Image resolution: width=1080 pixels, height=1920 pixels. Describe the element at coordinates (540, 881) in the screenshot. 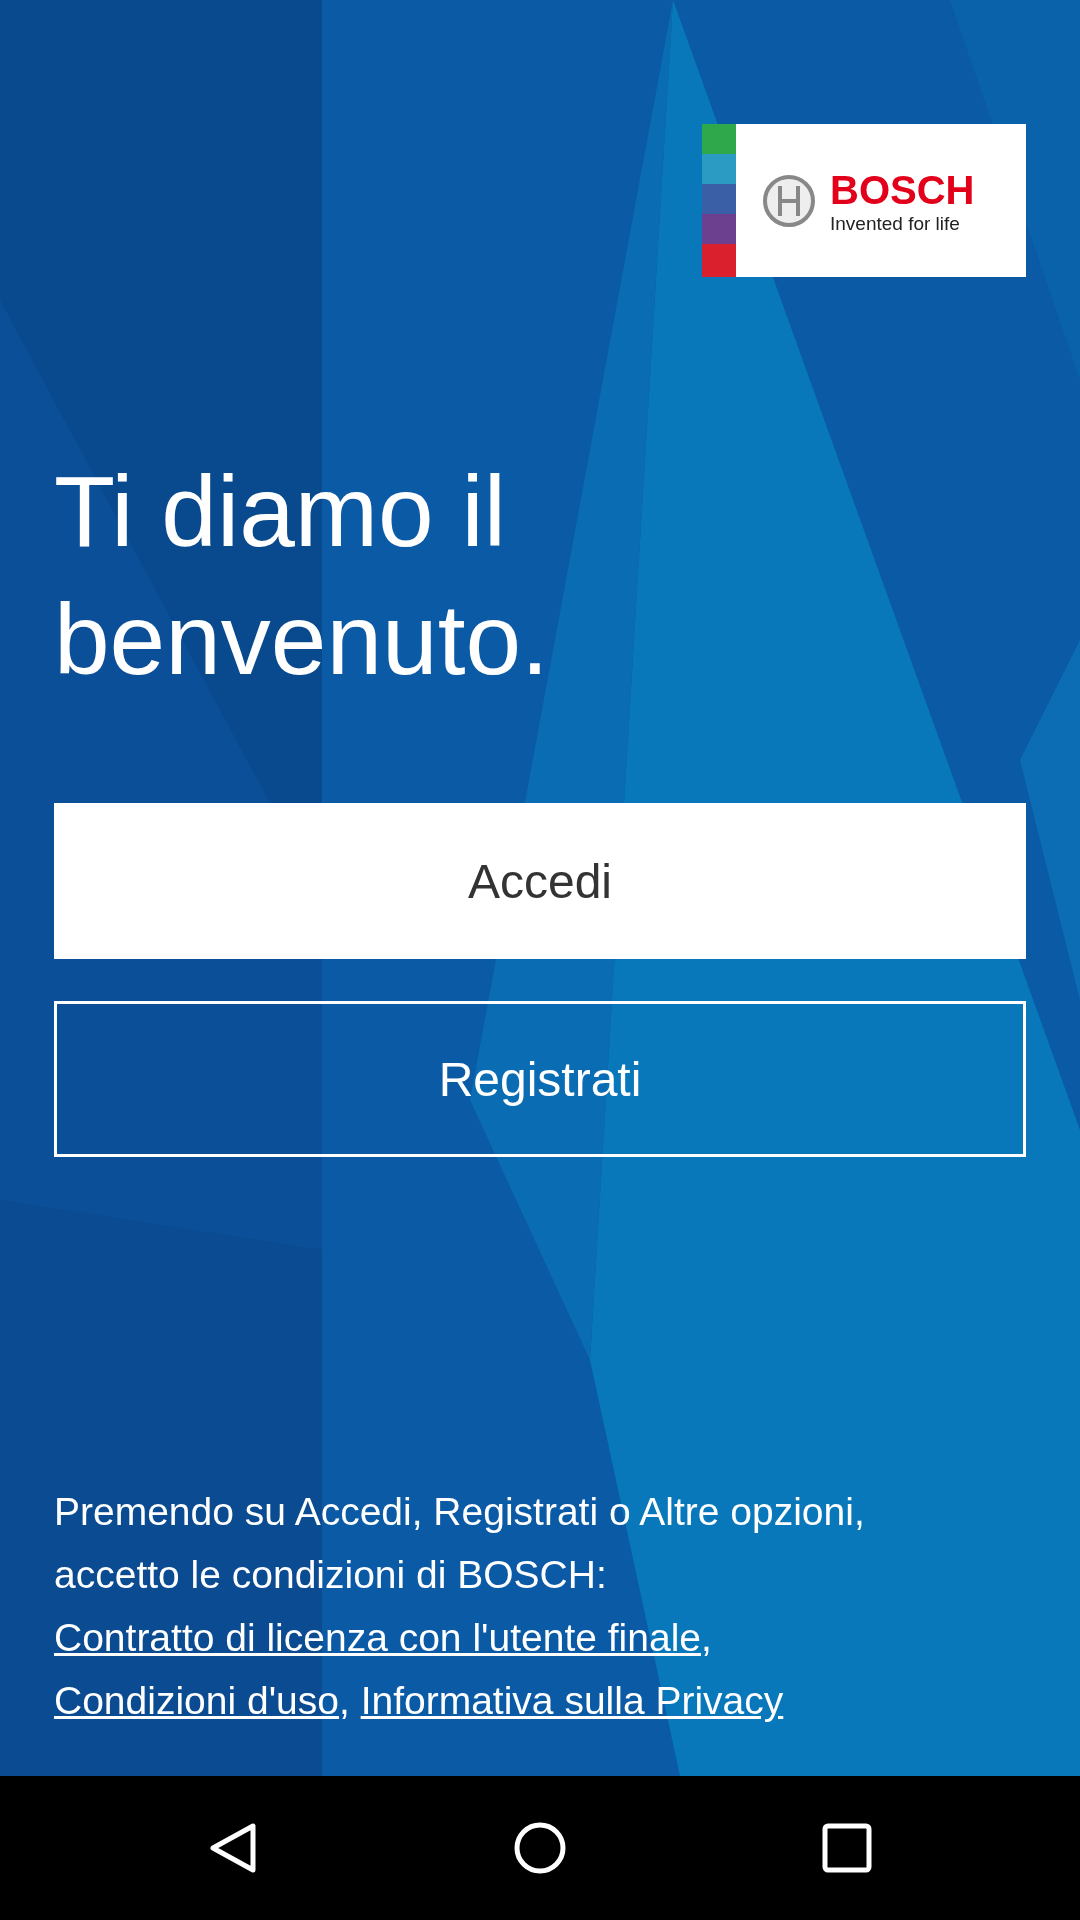

I see `login-button: Accedi` at that location.